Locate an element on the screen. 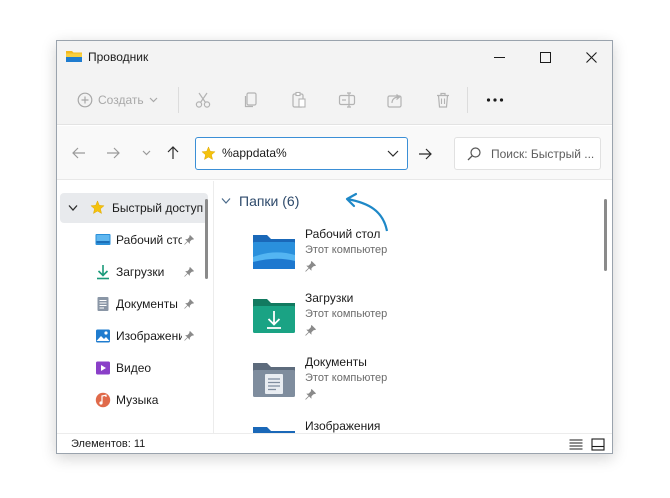 Image resolution: width=670 pixels, height=498 pixels. pictures-icon is located at coordinates (103, 336).